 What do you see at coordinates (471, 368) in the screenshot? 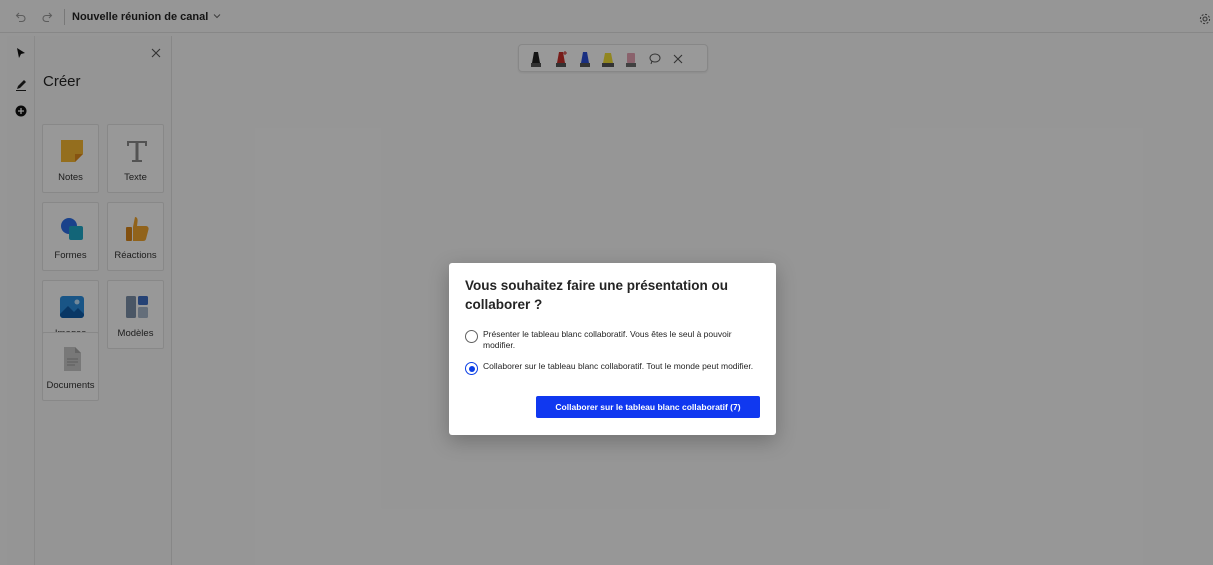
I see `radio-collaborate` at bounding box center [471, 368].